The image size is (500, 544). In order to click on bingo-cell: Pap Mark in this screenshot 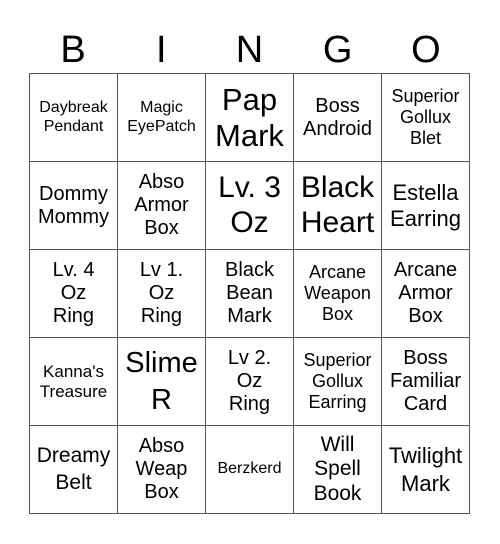, I will do `click(250, 118)`.